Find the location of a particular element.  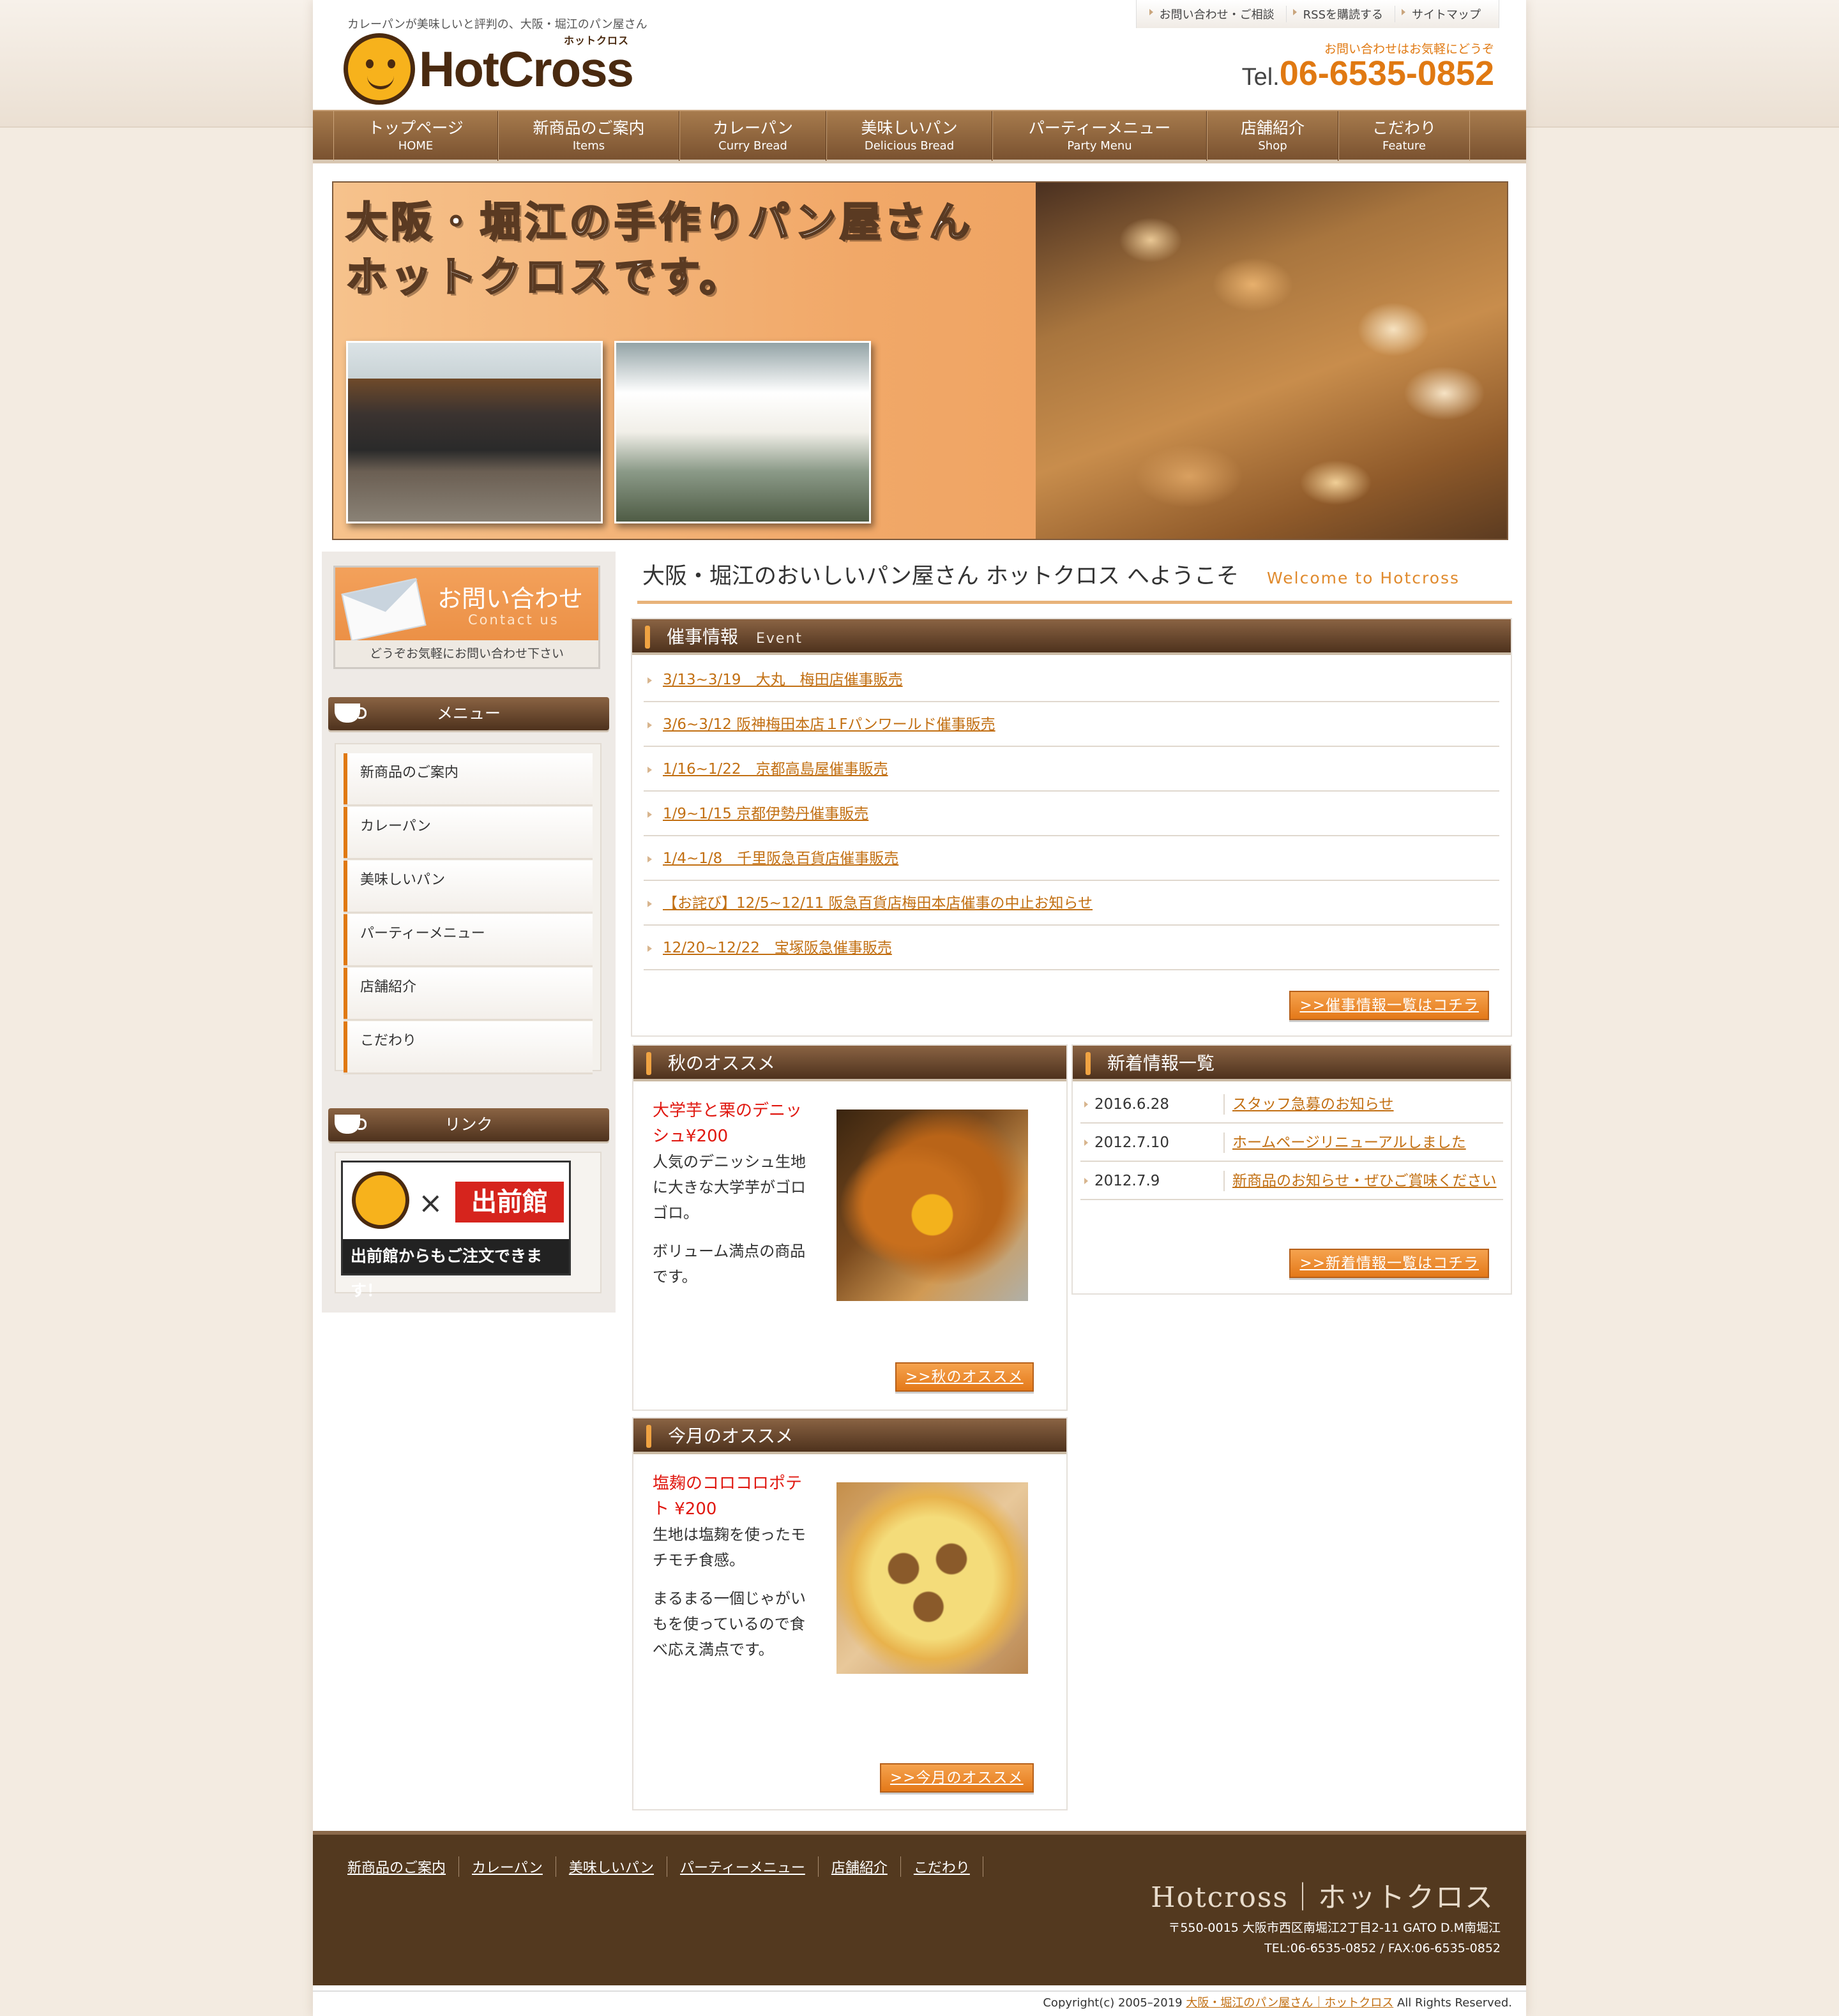

news-link: 新商品のお知らせ・ぜひご賞味ください is located at coordinates (1363, 1181).